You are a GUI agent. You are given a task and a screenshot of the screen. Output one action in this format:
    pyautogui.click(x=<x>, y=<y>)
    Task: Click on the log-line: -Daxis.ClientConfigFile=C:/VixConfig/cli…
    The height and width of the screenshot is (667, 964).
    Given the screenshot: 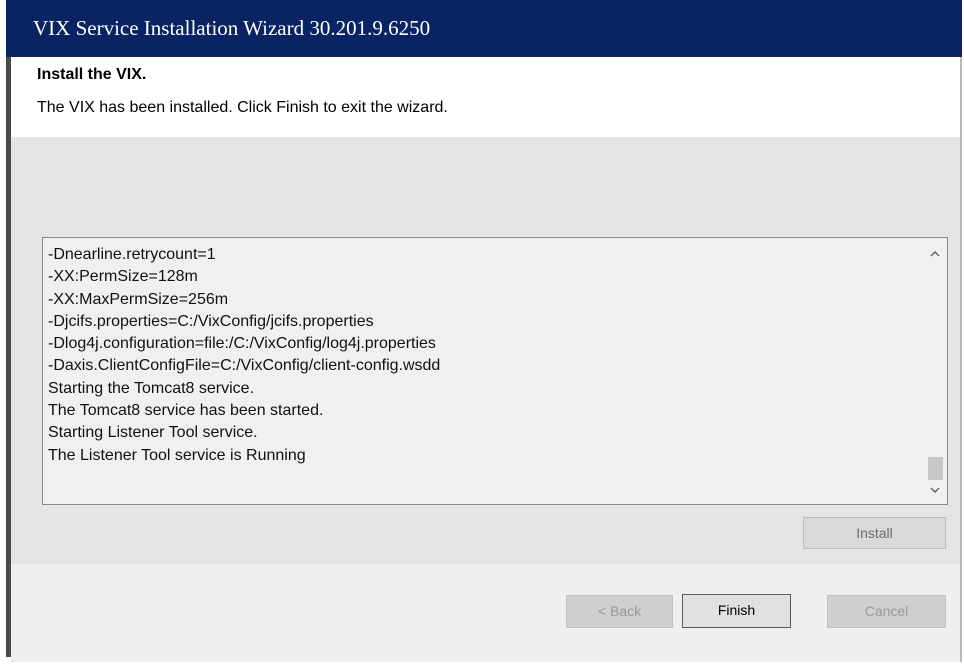 What is the action you would take?
    pyautogui.click(x=244, y=366)
    